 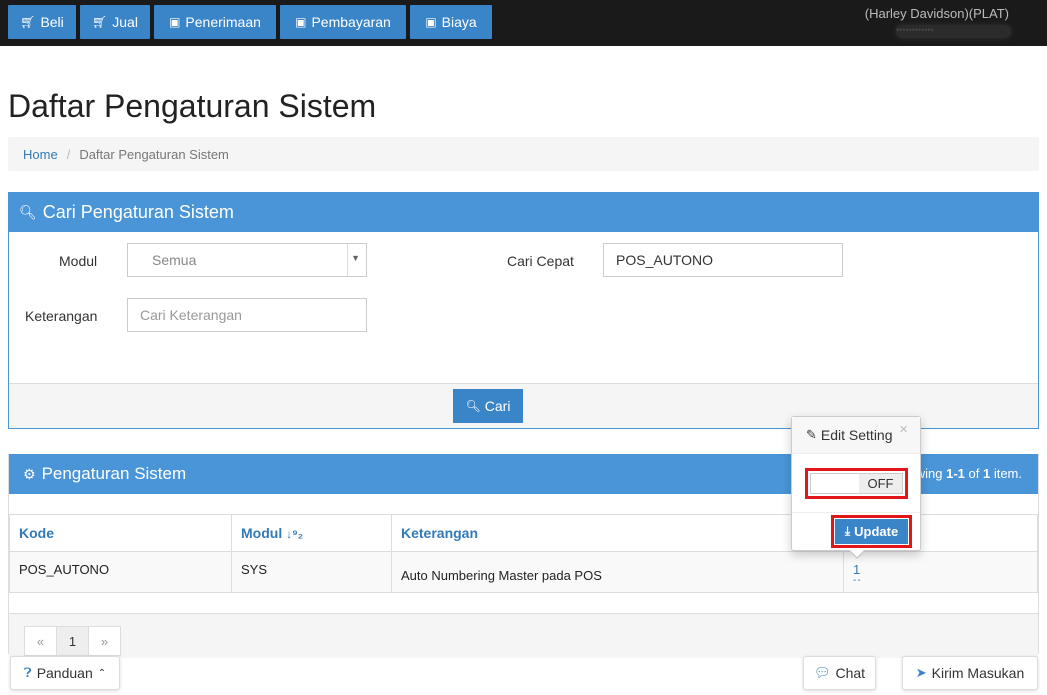 I want to click on chat-icon: 💬︎, so click(x=822, y=672).